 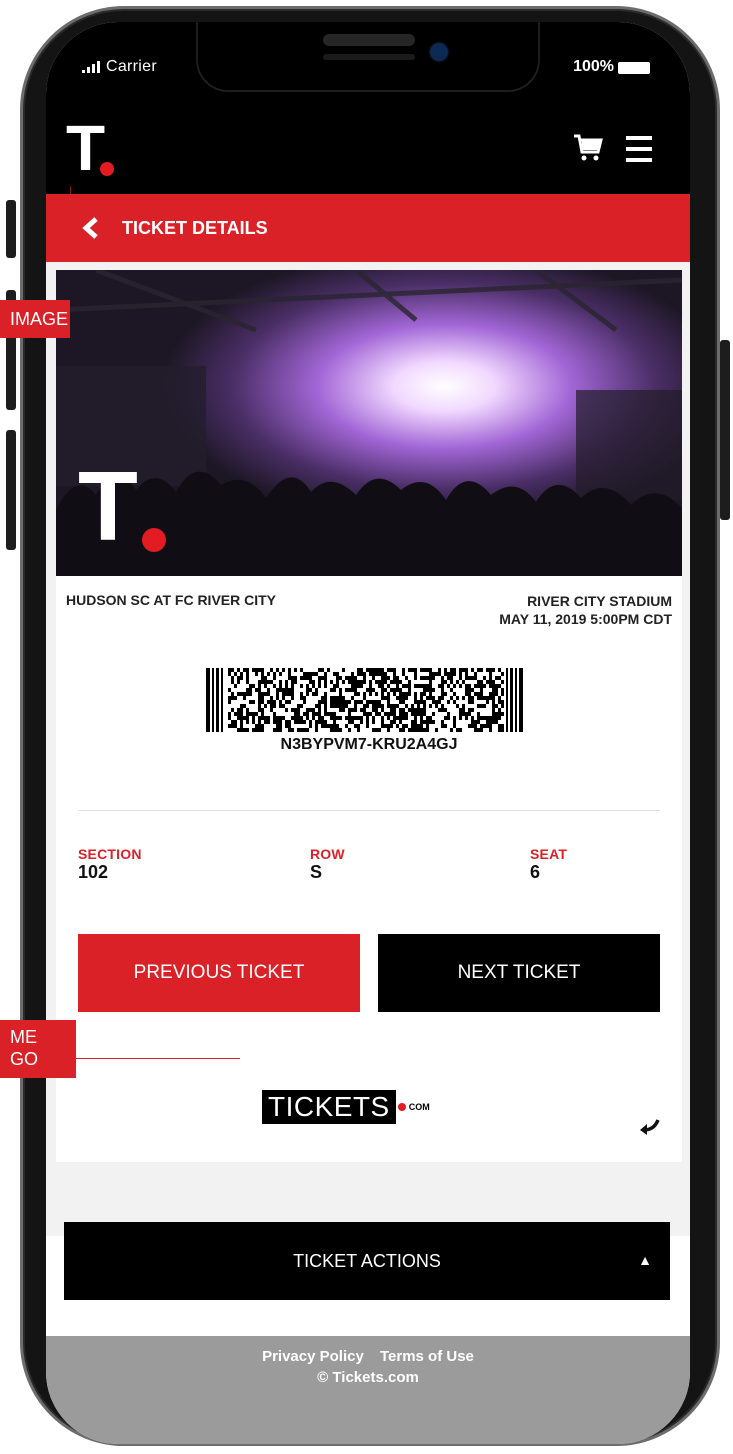 What do you see at coordinates (645, 1260) in the screenshot?
I see `caret-up-icon: ▲` at bounding box center [645, 1260].